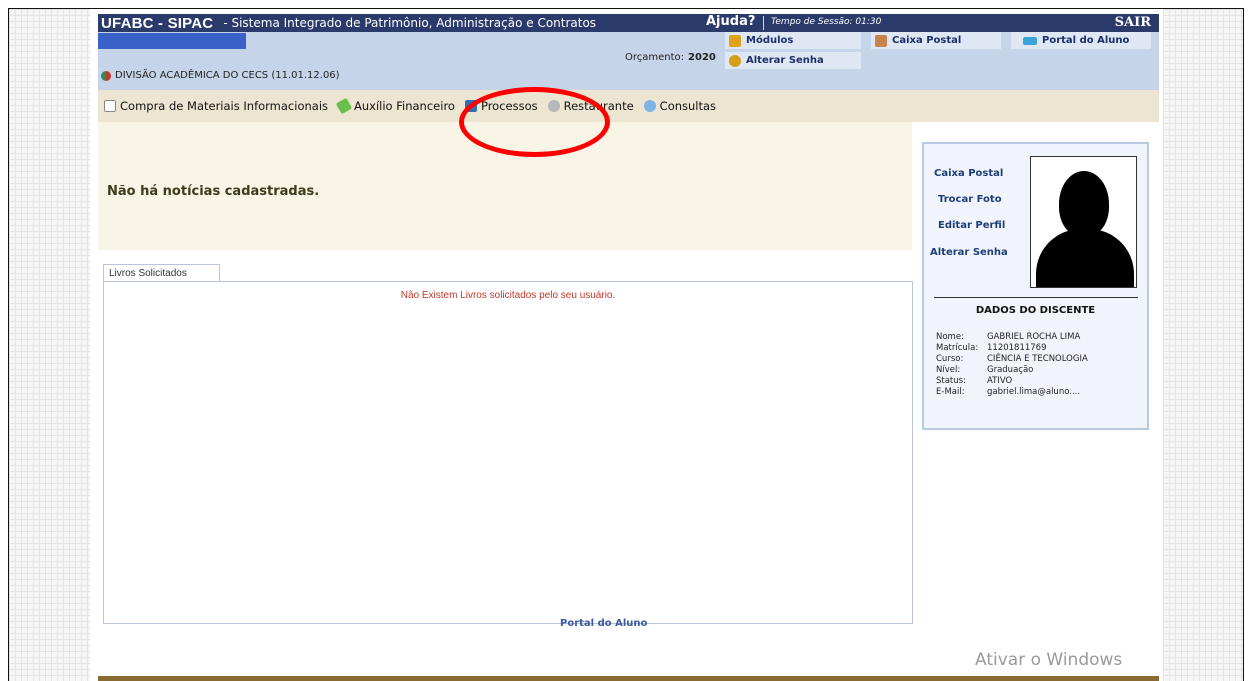 This screenshot has width=1251, height=681. Describe the element at coordinates (1034, 337) in the screenshot. I see `detail-value: GABRIEL ROCHA LIMA` at that location.